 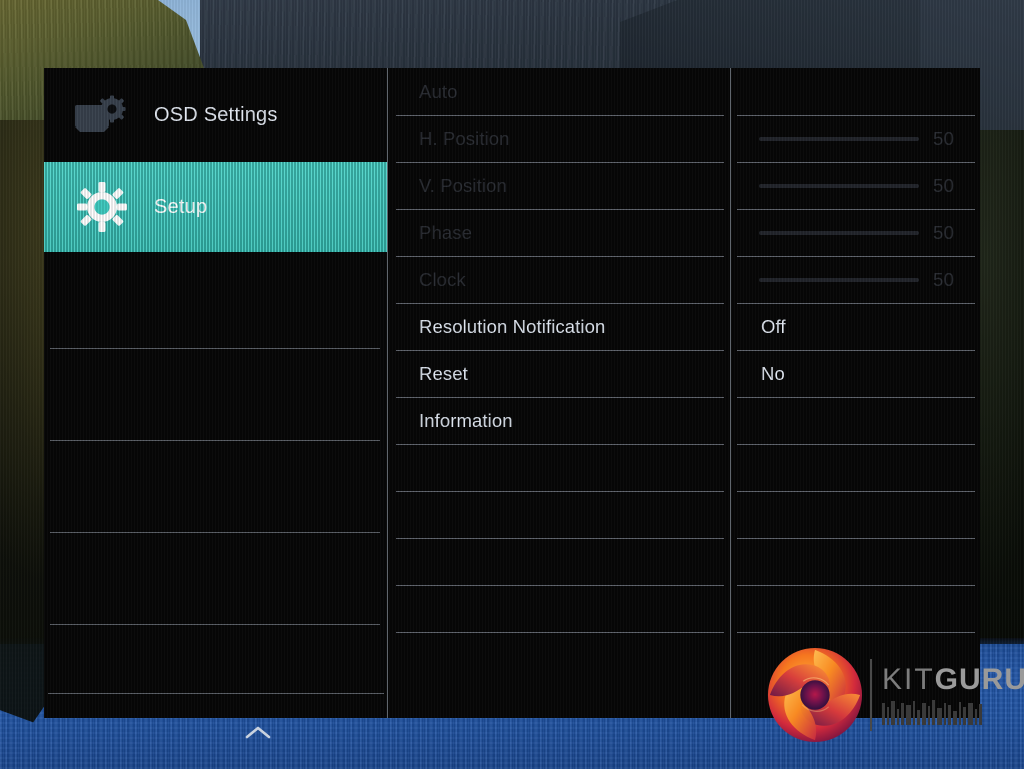 I want to click on value-text: Off, so click(x=773, y=326).